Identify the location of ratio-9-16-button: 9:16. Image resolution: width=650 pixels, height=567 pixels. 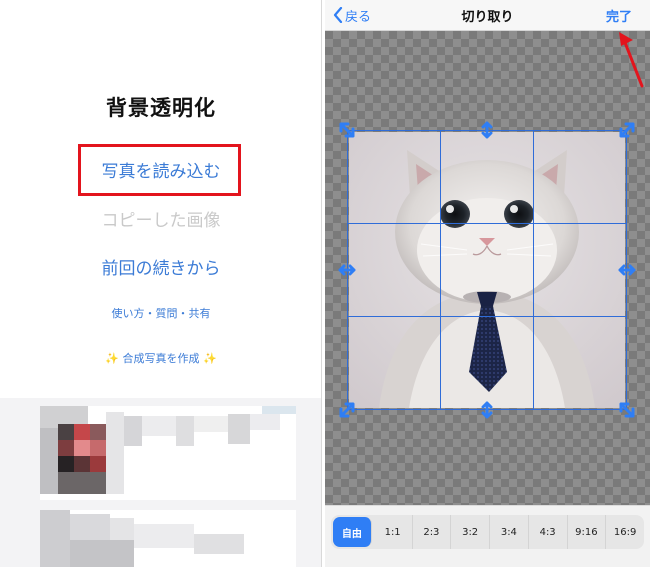
(587, 532).